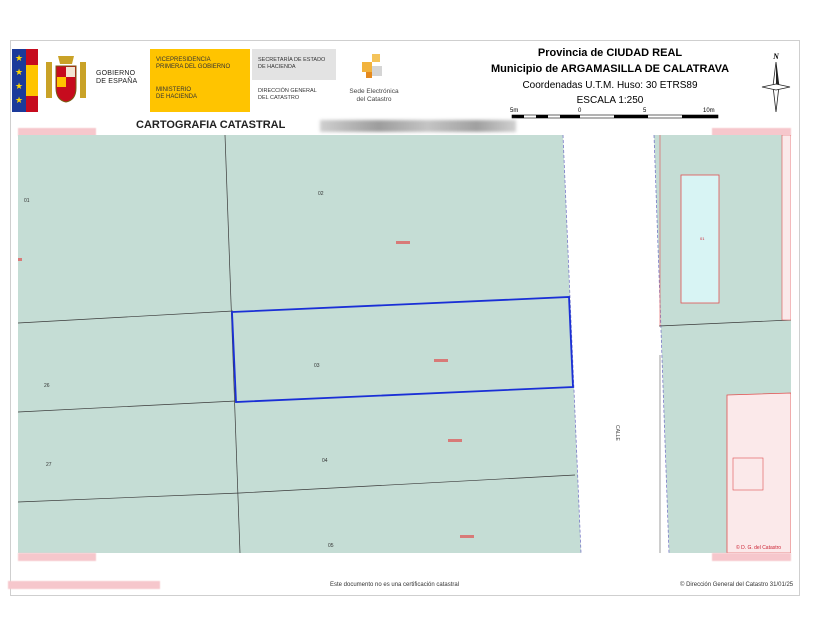 The width and height of the screenshot is (840, 630). Describe the element at coordinates (47, 386) in the screenshot. I see `parcel-26-label: 26` at that location.